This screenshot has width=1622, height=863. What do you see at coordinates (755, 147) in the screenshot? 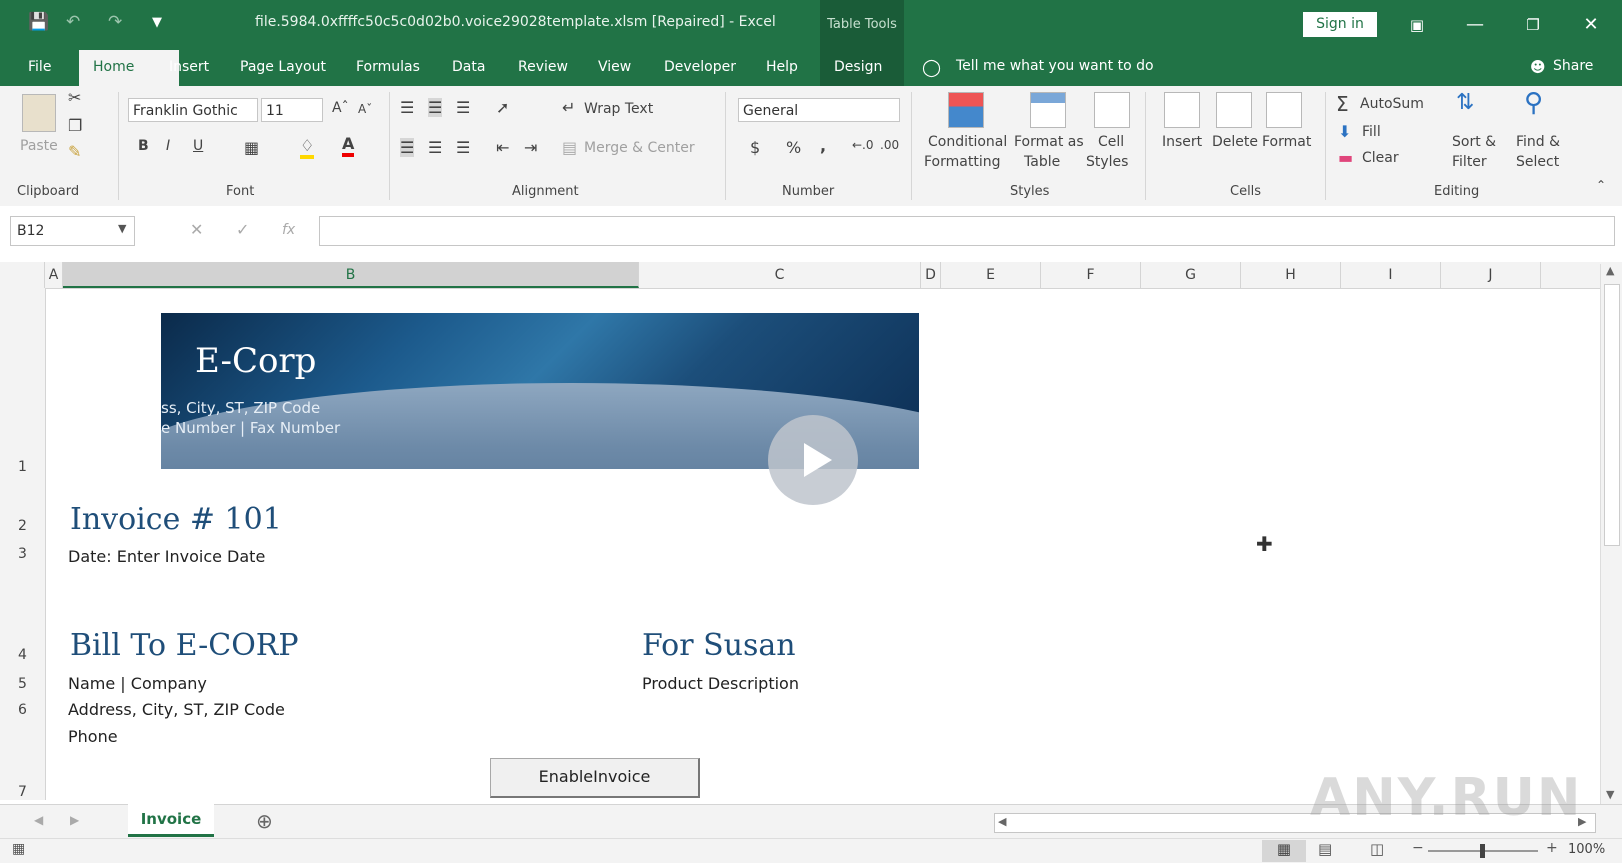
I see `currency-button: $` at bounding box center [755, 147].